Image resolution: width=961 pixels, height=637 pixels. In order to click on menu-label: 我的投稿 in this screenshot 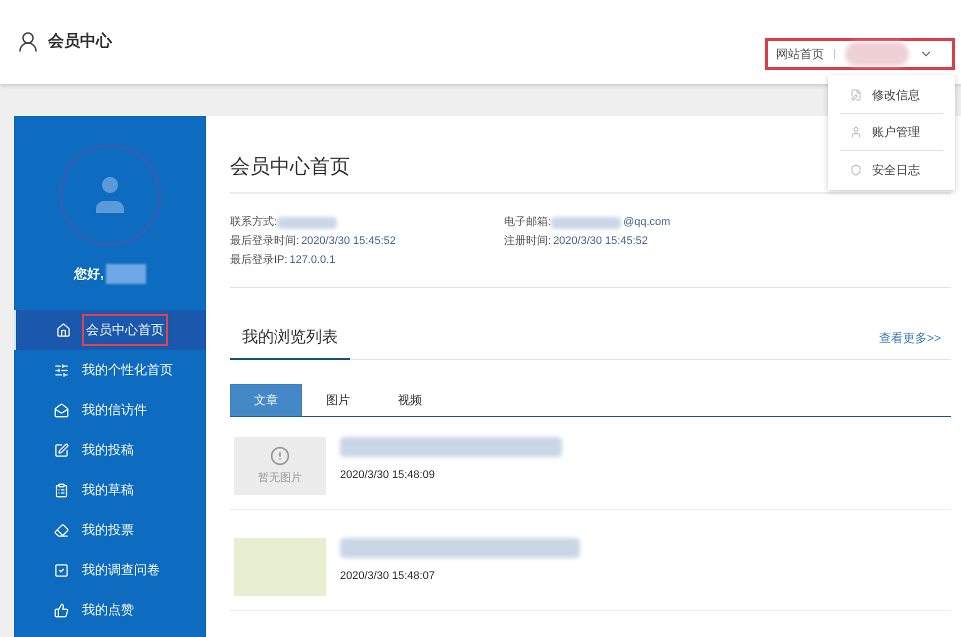, I will do `click(108, 450)`.